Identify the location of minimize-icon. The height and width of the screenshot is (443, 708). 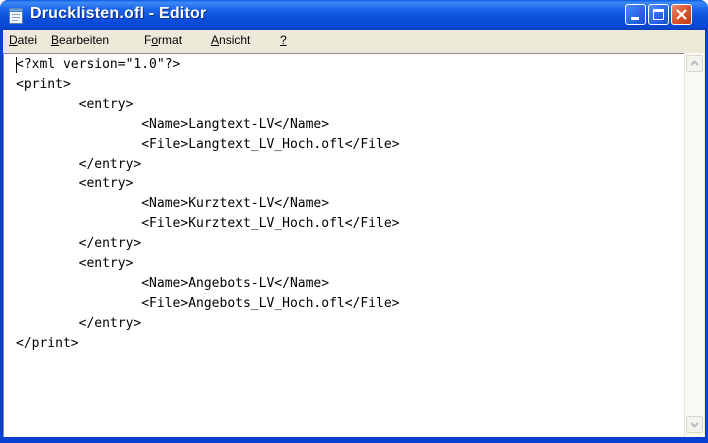
(635, 18).